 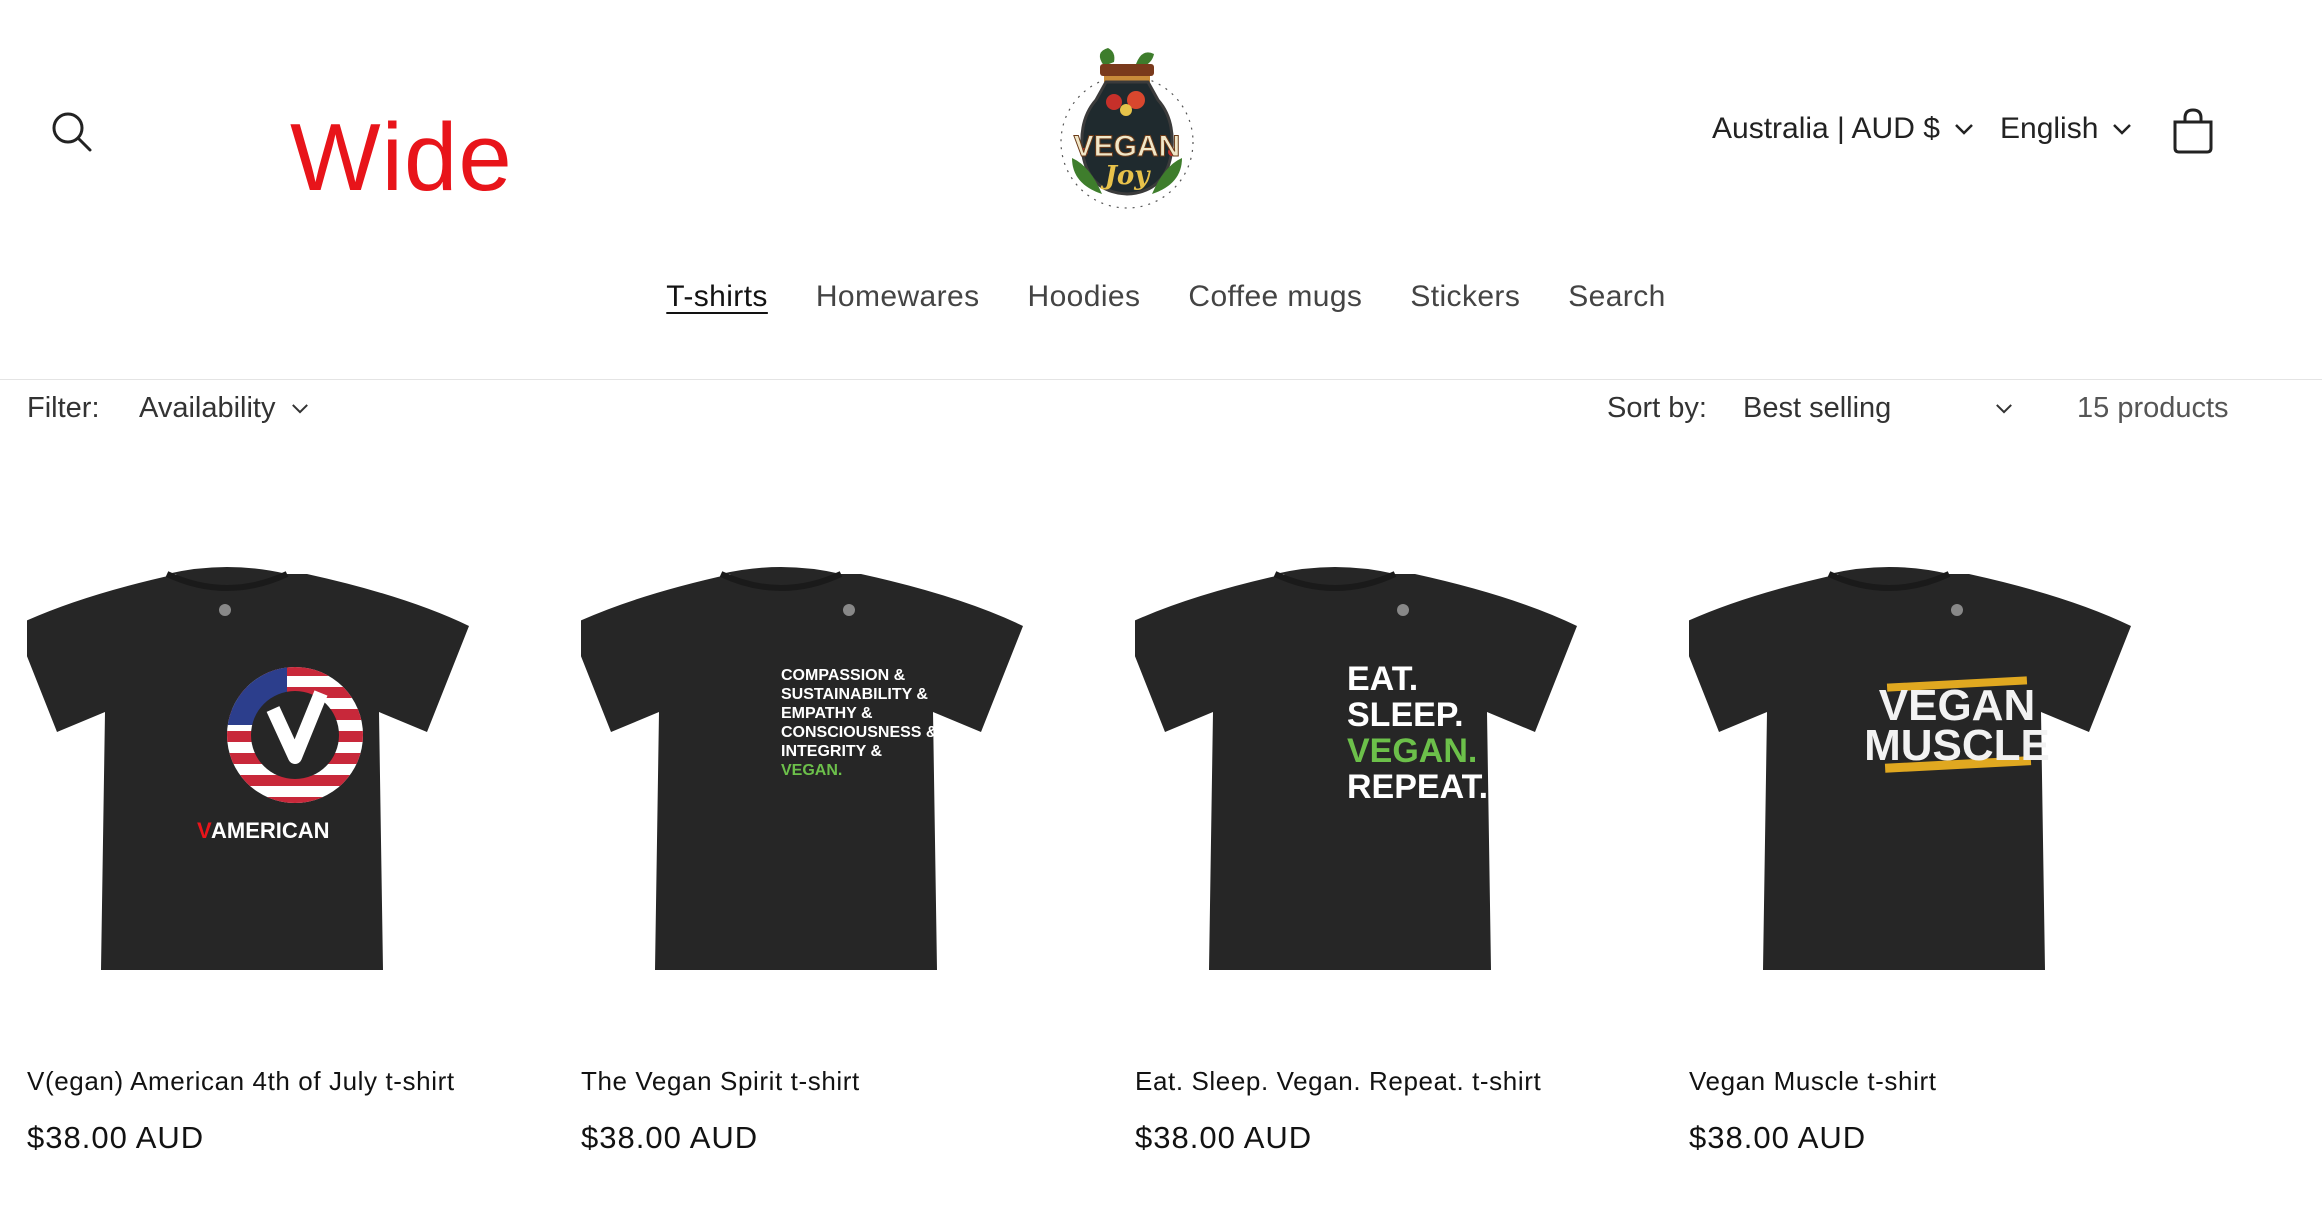 I want to click on filter-label: Filter:, so click(x=63, y=408).